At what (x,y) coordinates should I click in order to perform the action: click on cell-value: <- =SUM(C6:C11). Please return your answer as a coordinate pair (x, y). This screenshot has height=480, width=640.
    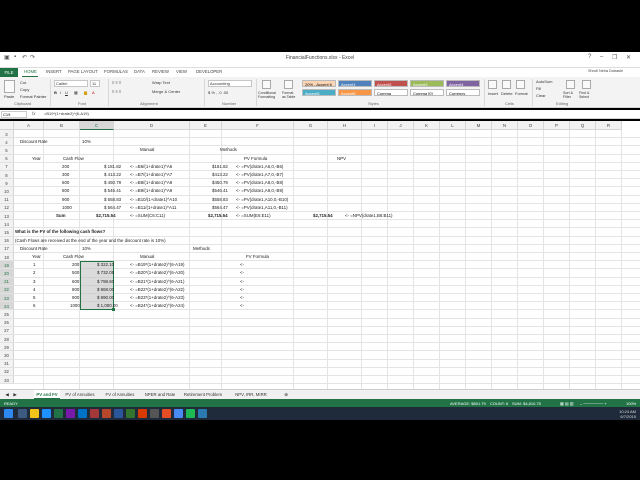
    Looking at the image, I should click on (147, 216).